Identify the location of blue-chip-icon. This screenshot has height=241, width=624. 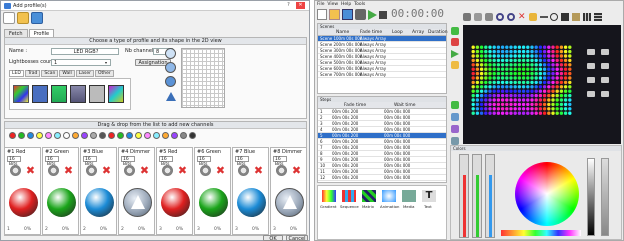
(30, 135).